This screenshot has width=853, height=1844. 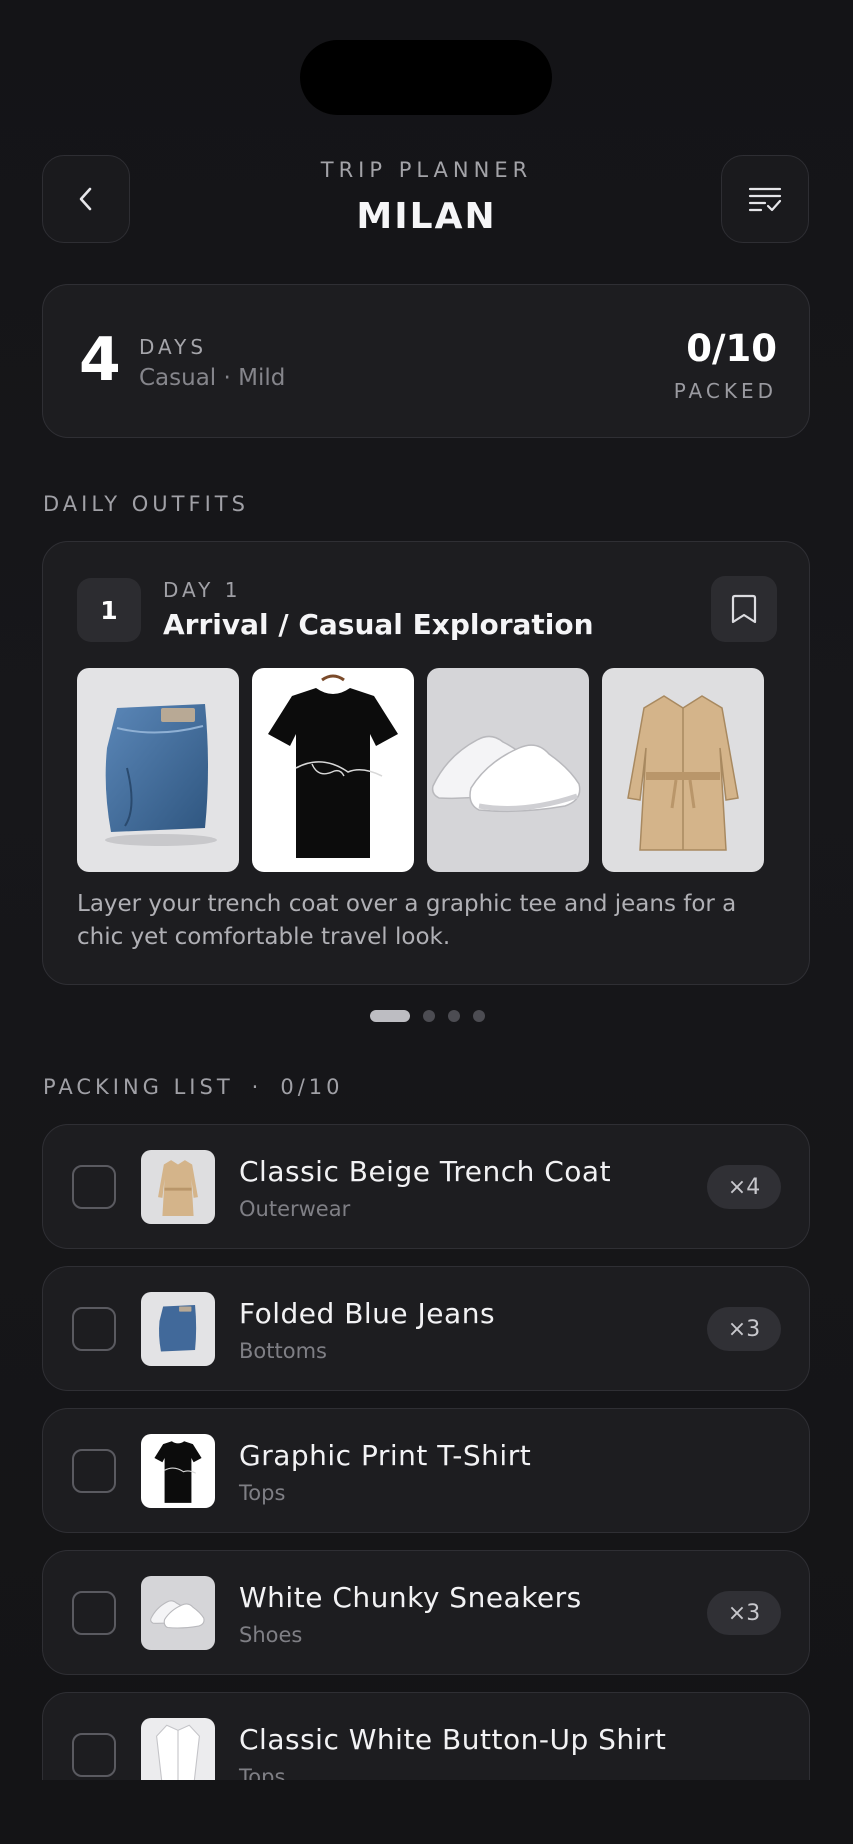 I want to click on jeans-thumbnail, so click(x=158, y=770).